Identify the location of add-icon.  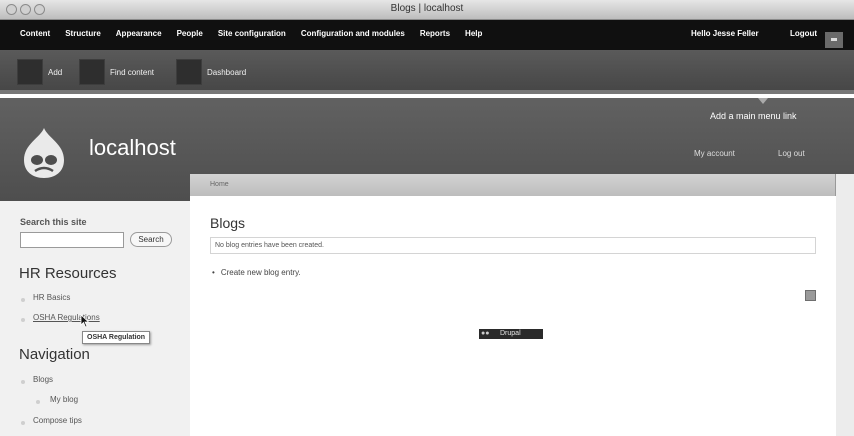
(30, 72).